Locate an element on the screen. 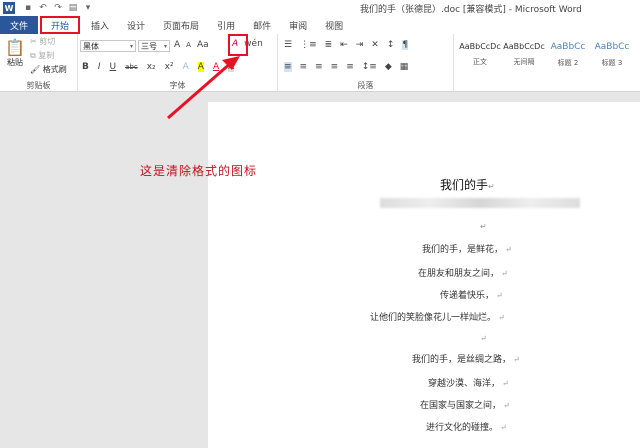 This screenshot has width=640, height=448. ribbon-tabs: 文件 开始 插入 设计 页面布局 引用 邮件 审阅 视图 is located at coordinates (320, 25).